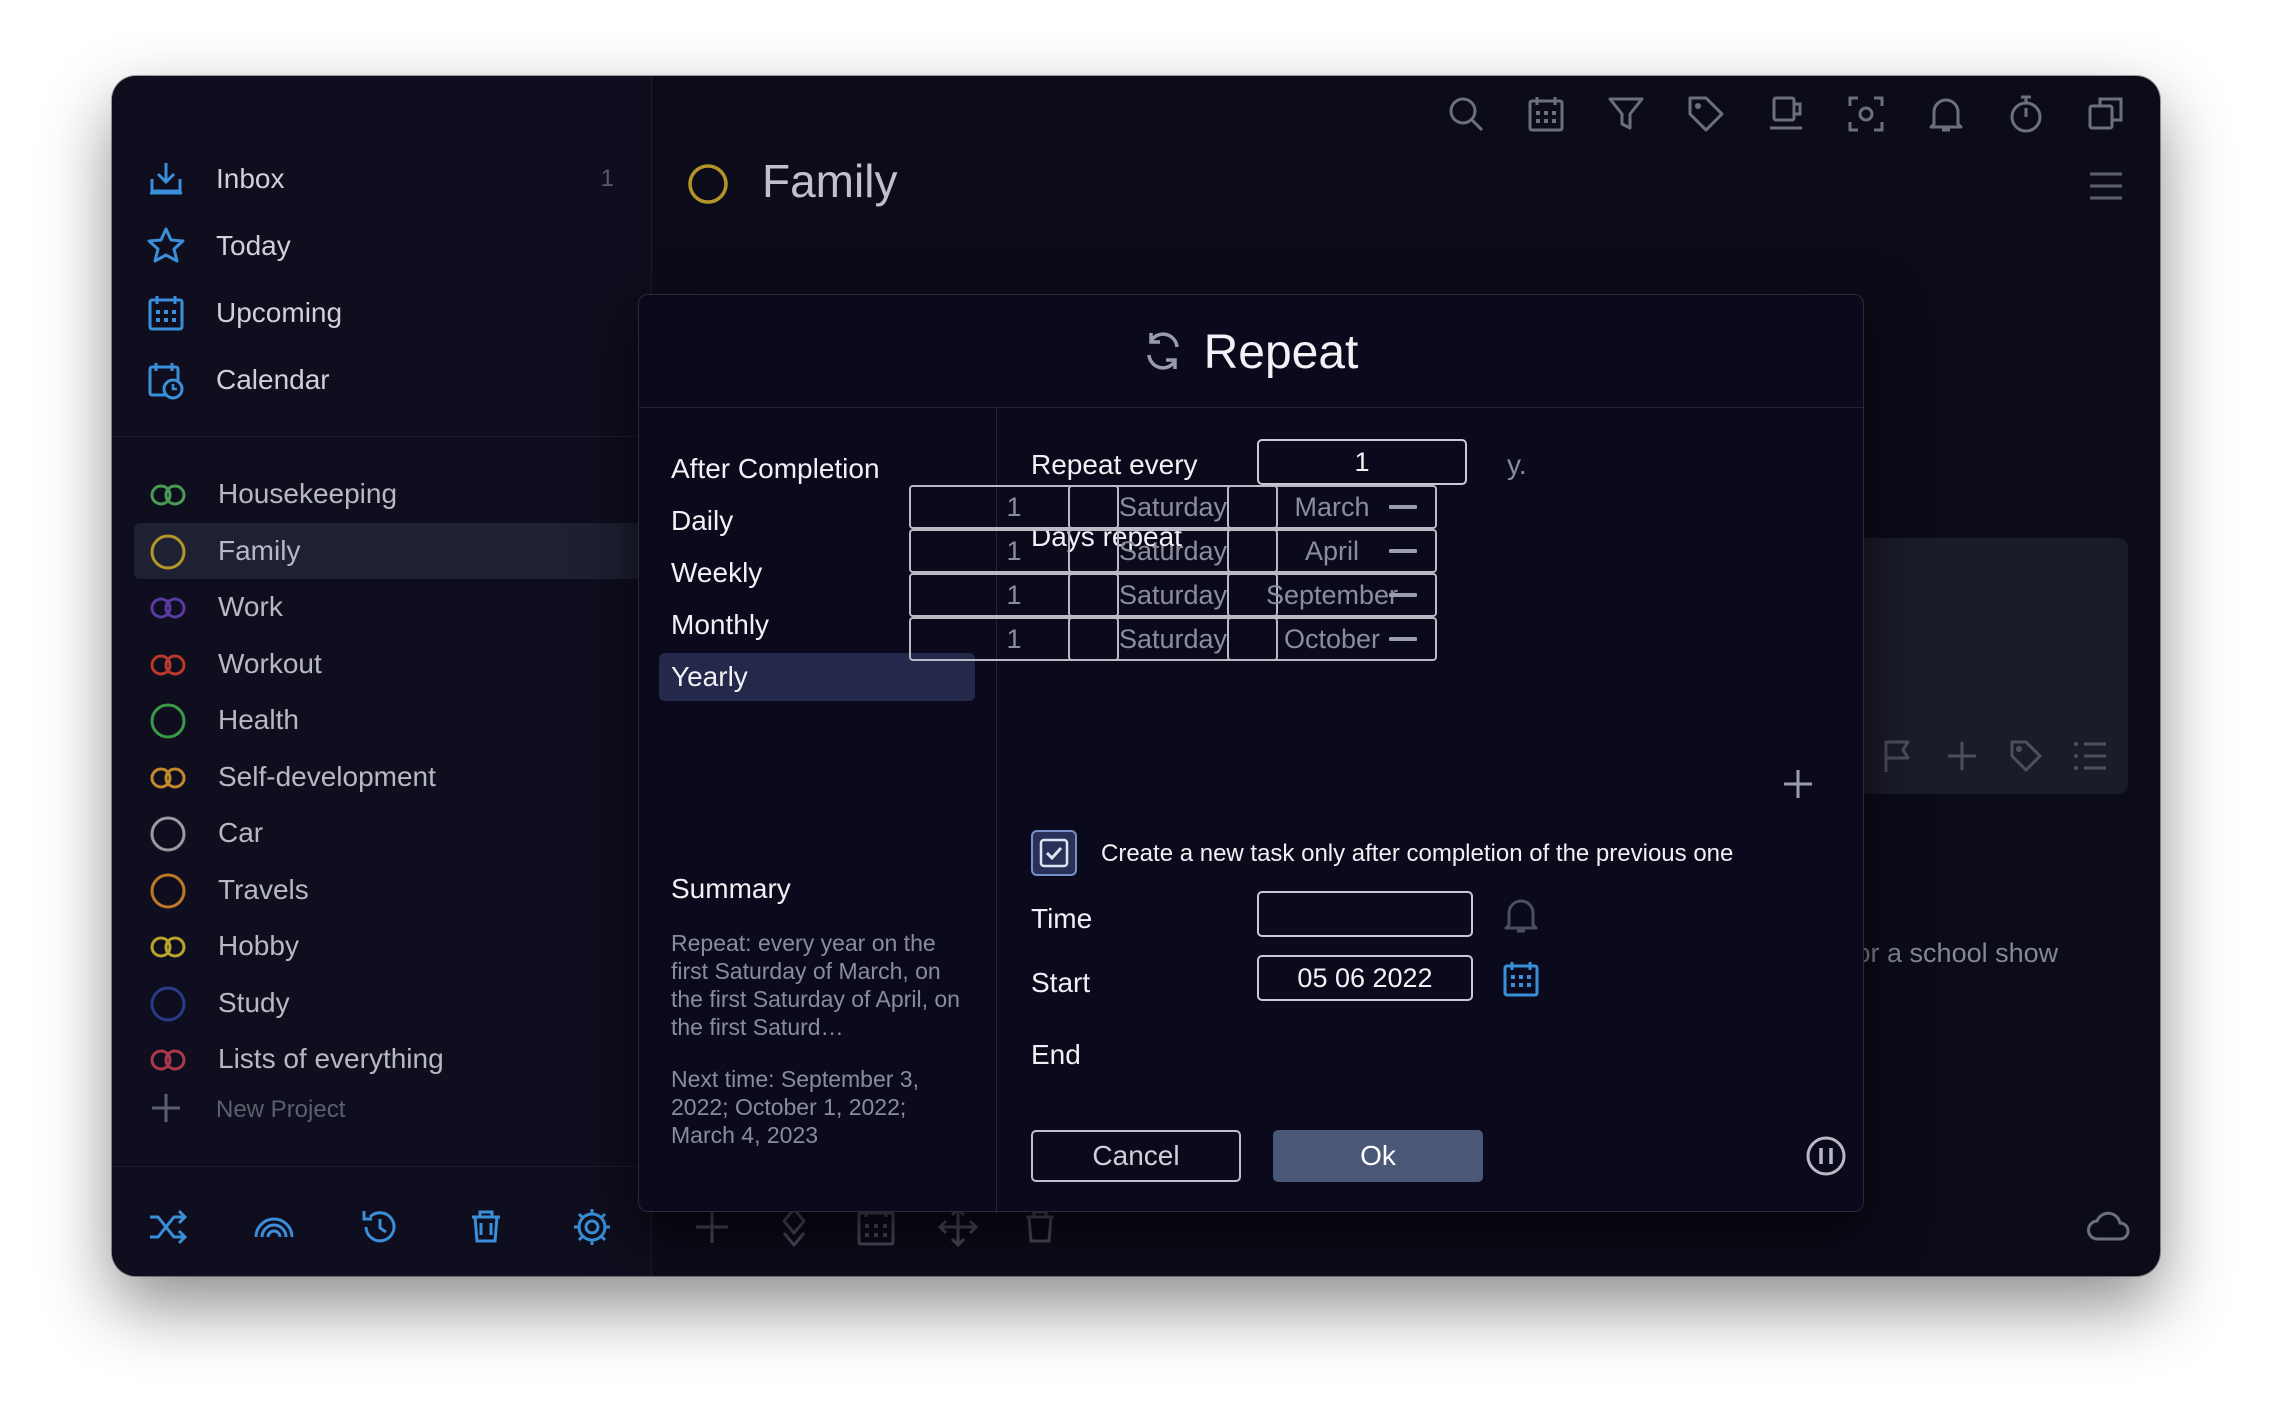 The height and width of the screenshot is (1424, 2272). What do you see at coordinates (382, 1166) in the screenshot?
I see `sidebar-bottom-divider` at bounding box center [382, 1166].